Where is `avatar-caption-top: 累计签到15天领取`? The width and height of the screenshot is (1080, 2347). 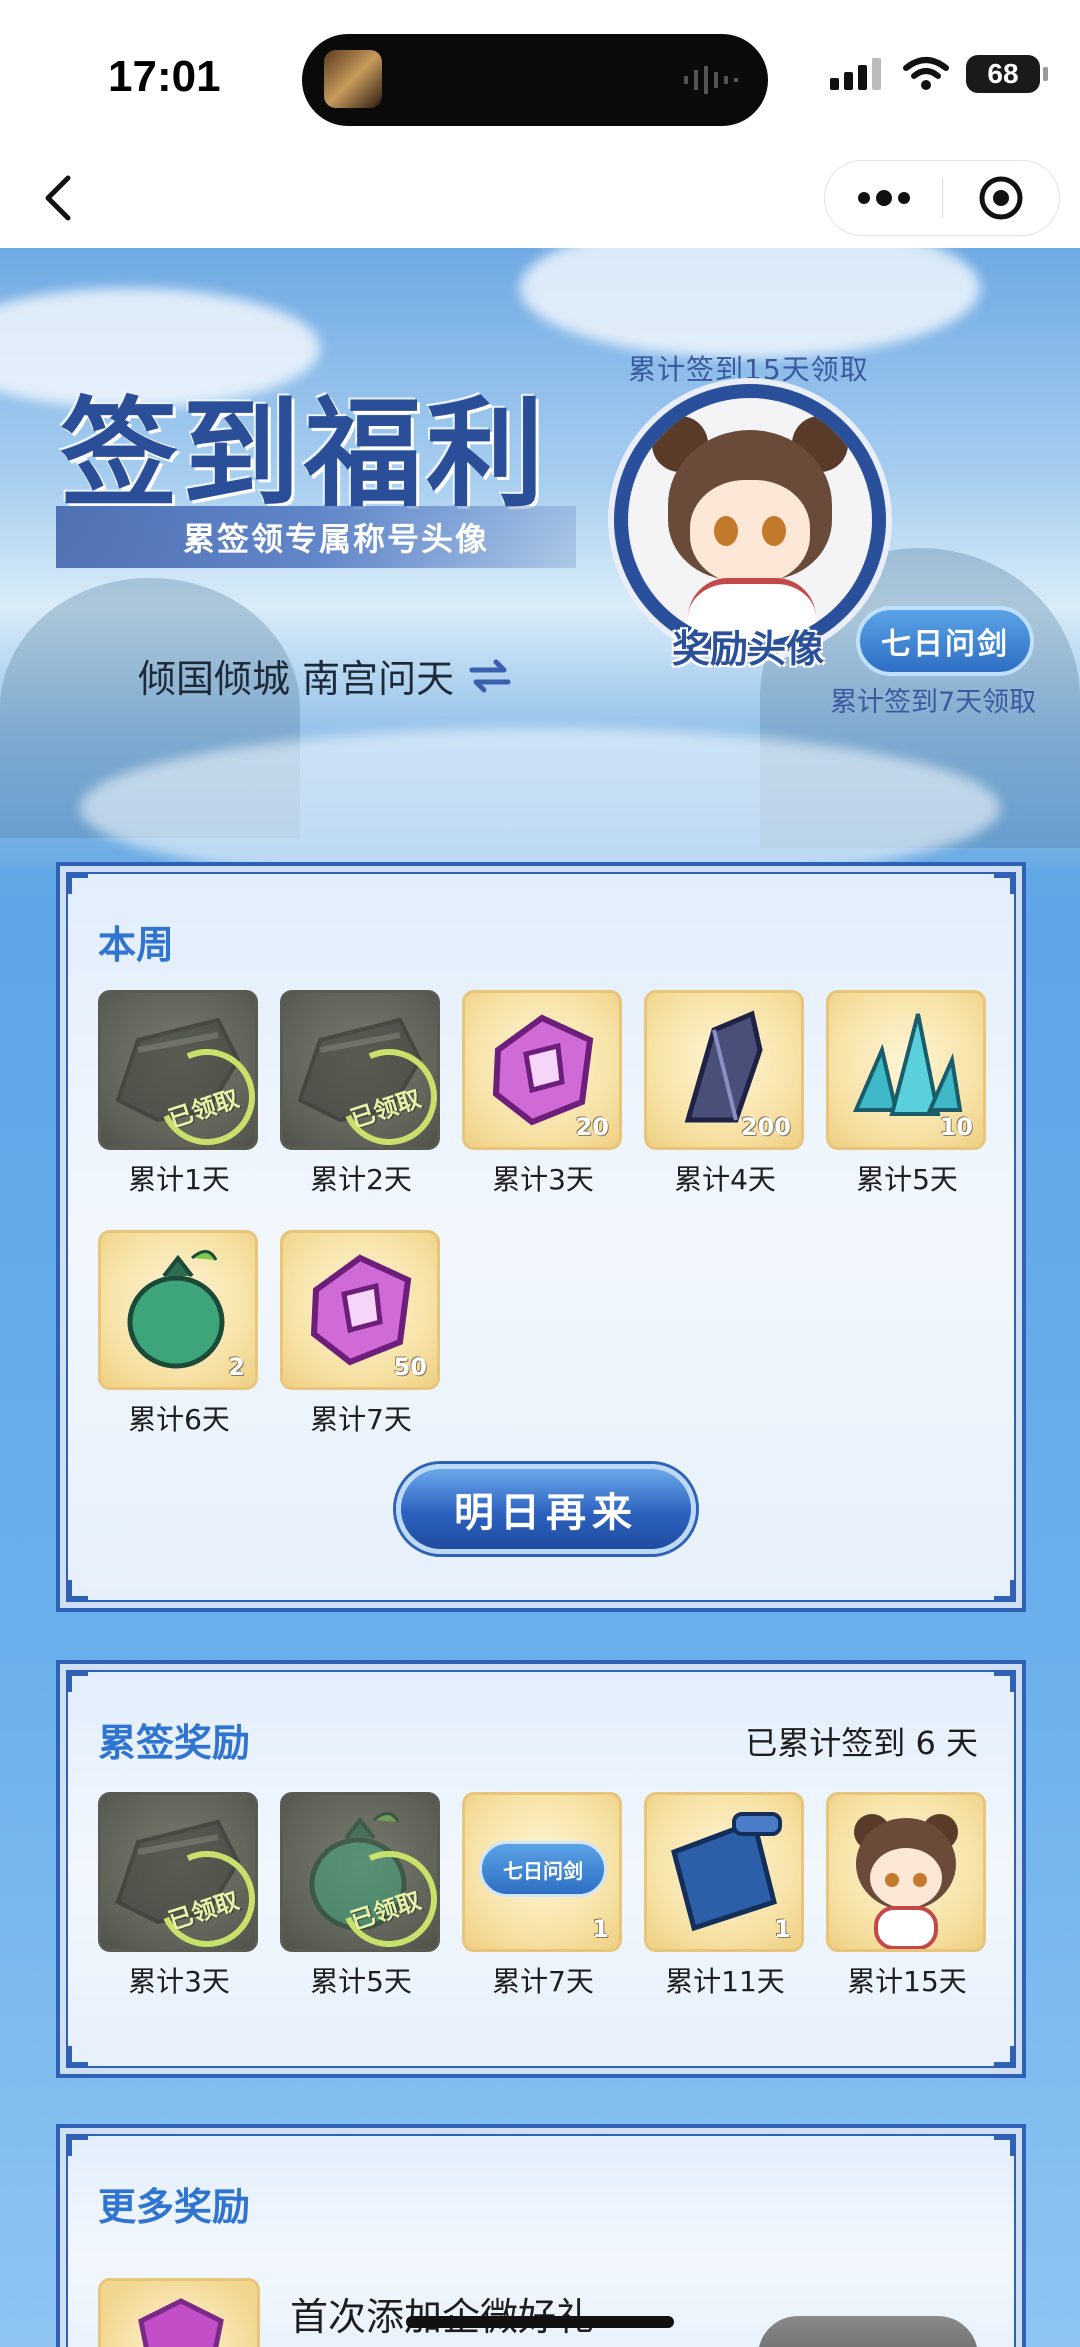
avatar-caption-top: 累计签到15天领取 is located at coordinates (748, 369).